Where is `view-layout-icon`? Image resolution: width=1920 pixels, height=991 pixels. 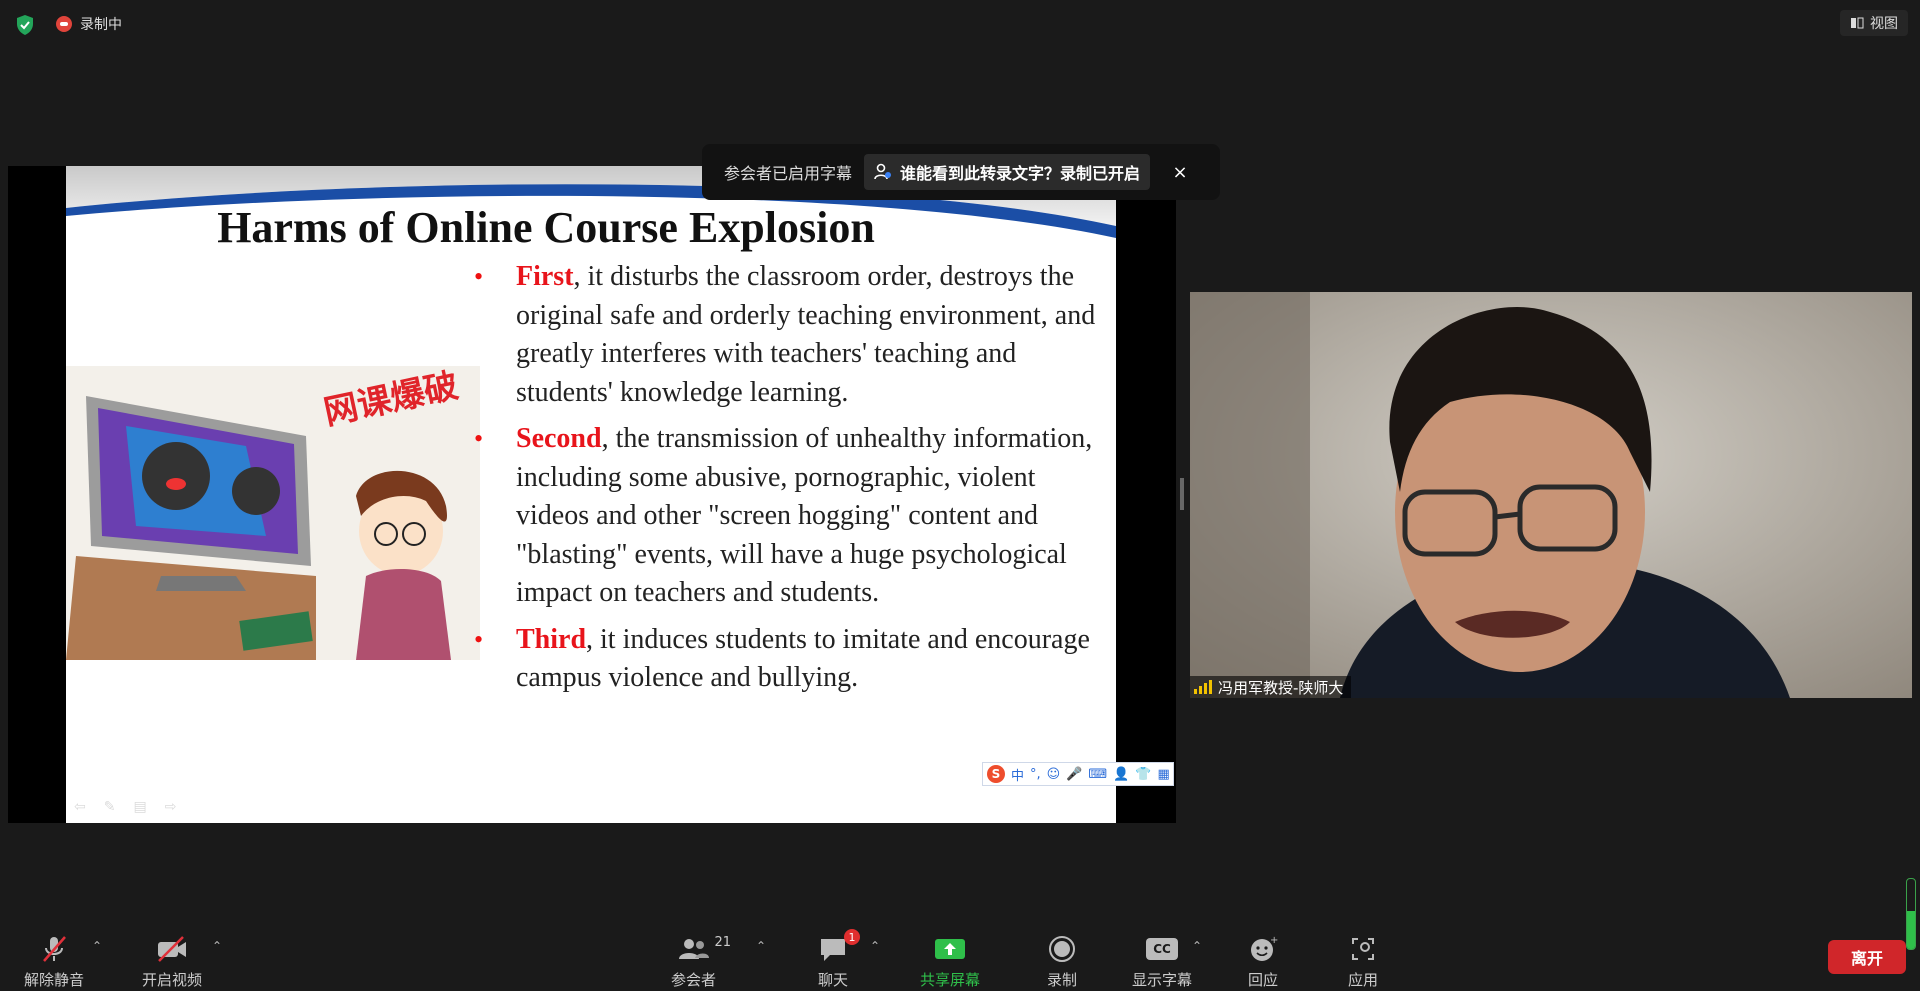
view-layout-icon is located at coordinates (1857, 23).